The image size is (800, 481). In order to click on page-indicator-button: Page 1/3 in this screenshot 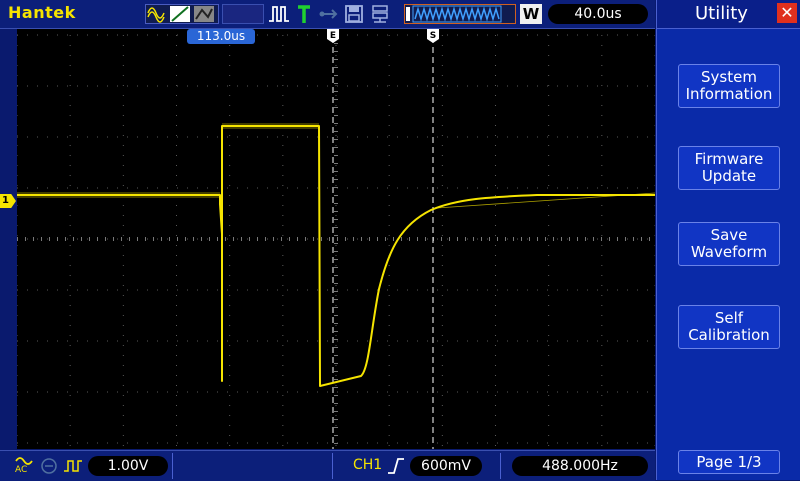, I will do `click(729, 462)`.